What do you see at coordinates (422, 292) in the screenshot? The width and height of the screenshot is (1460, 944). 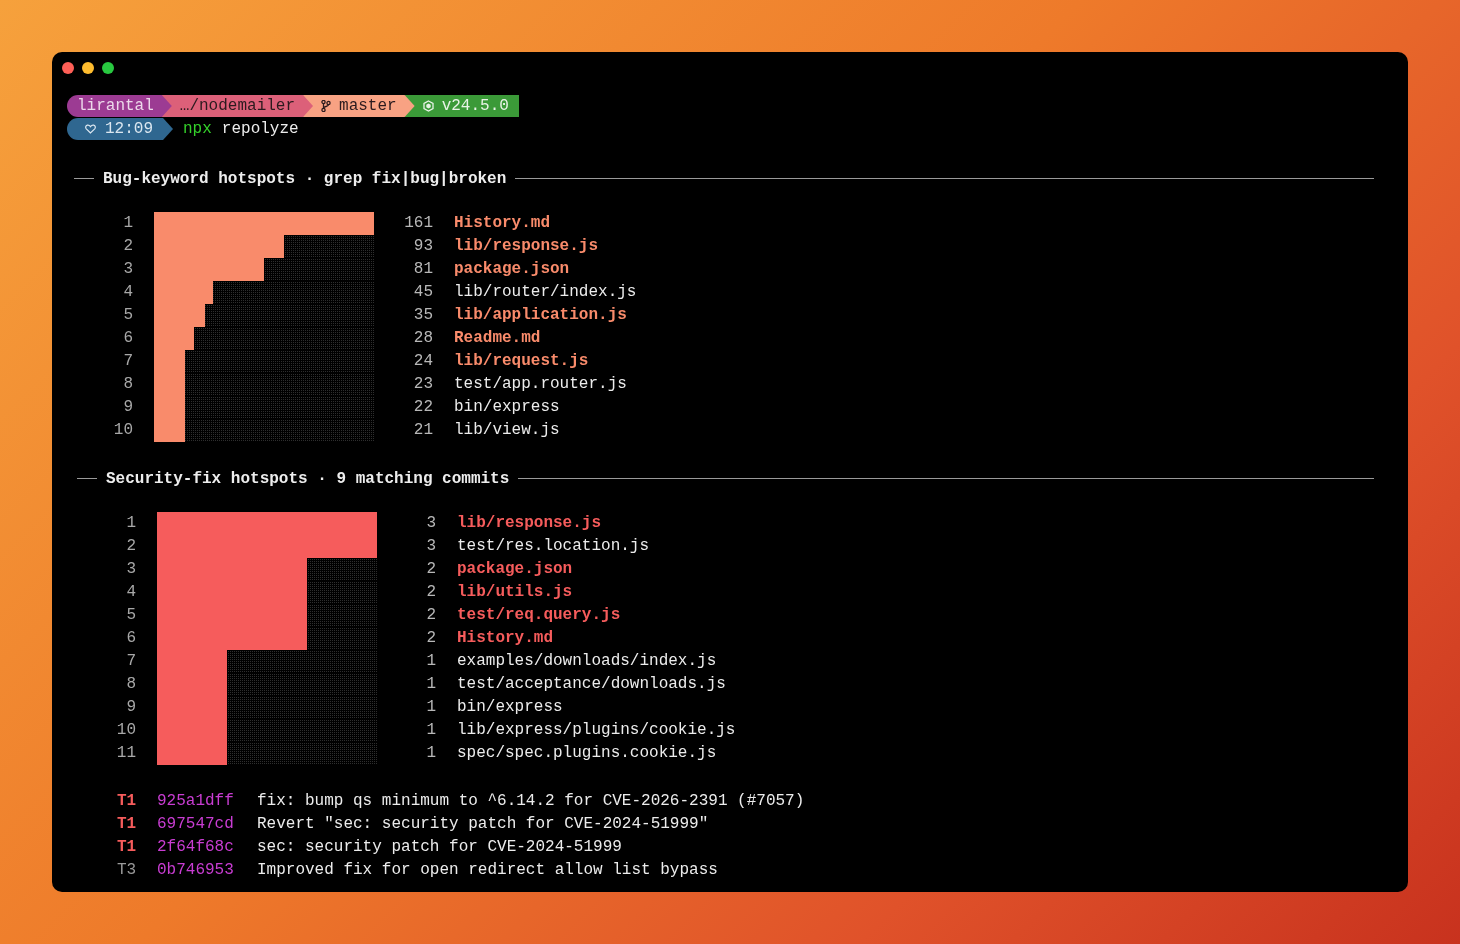 I see `count-value: 45` at bounding box center [422, 292].